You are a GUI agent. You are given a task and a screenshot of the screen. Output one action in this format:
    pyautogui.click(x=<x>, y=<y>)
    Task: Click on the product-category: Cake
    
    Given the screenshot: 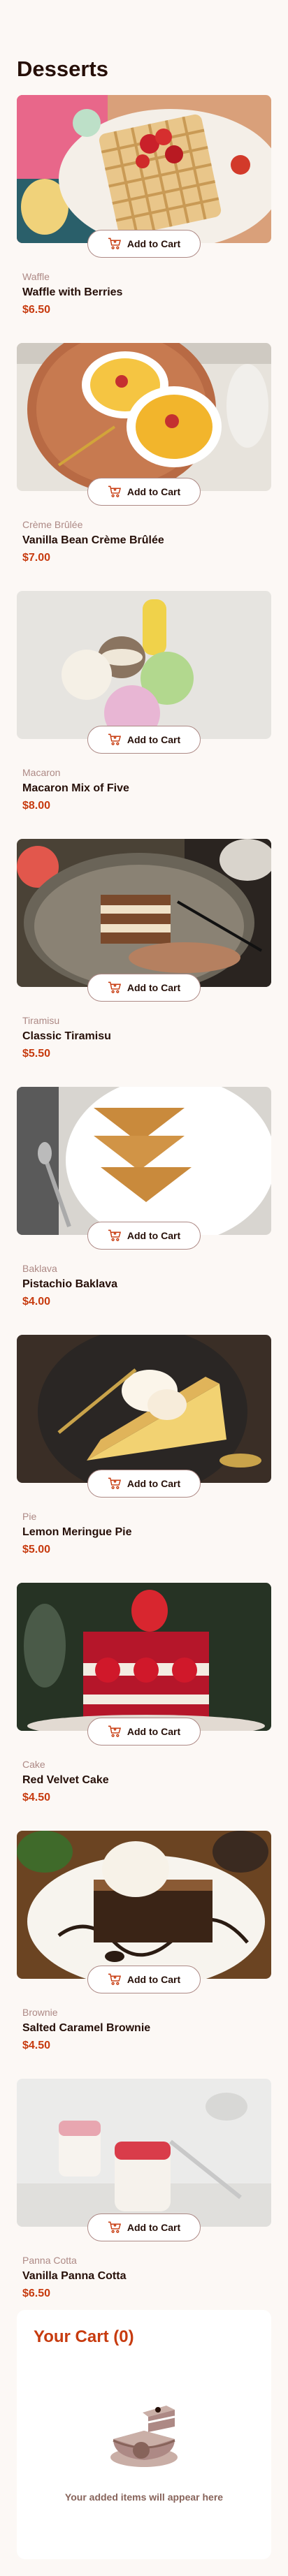 What is the action you would take?
    pyautogui.click(x=33, y=1765)
    